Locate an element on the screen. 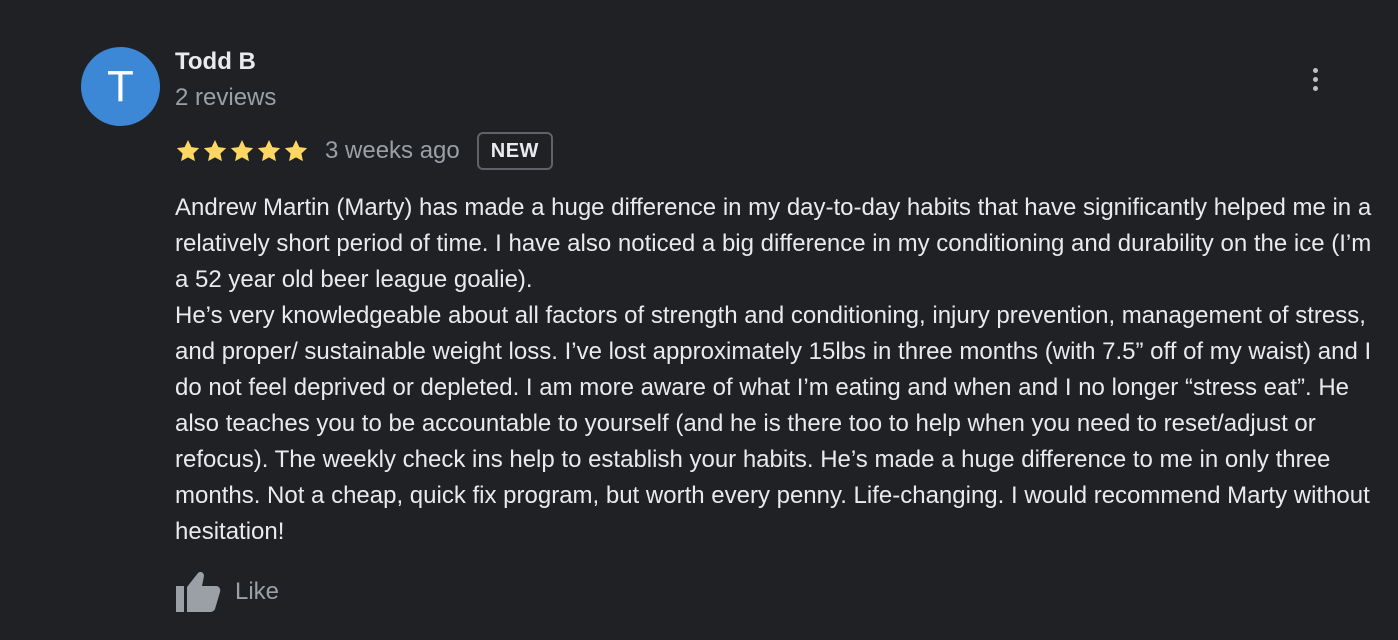 Image resolution: width=1398 pixels, height=640 pixels. avatar-initial: T is located at coordinates (120, 86).